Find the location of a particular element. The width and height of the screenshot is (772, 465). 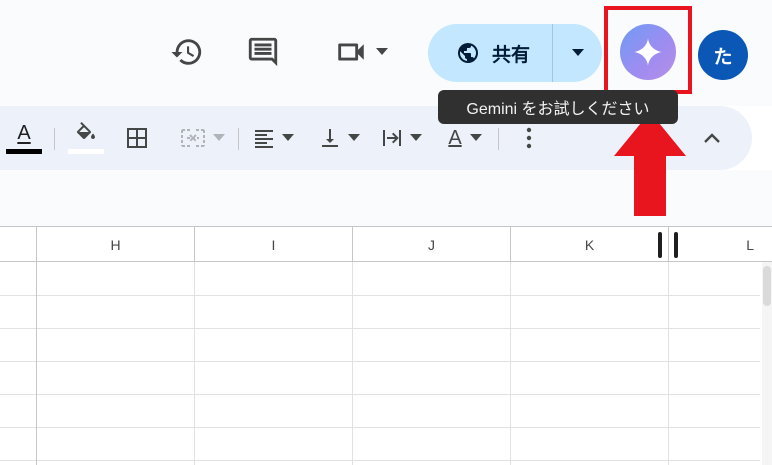

text-color-button: A is located at coordinates (24, 138).